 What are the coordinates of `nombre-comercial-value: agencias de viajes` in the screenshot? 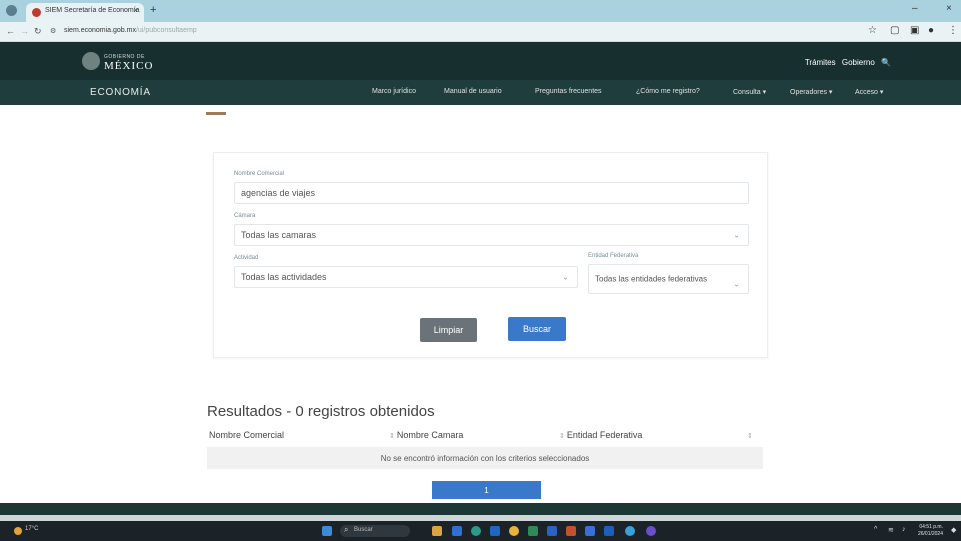 It's located at (278, 193).